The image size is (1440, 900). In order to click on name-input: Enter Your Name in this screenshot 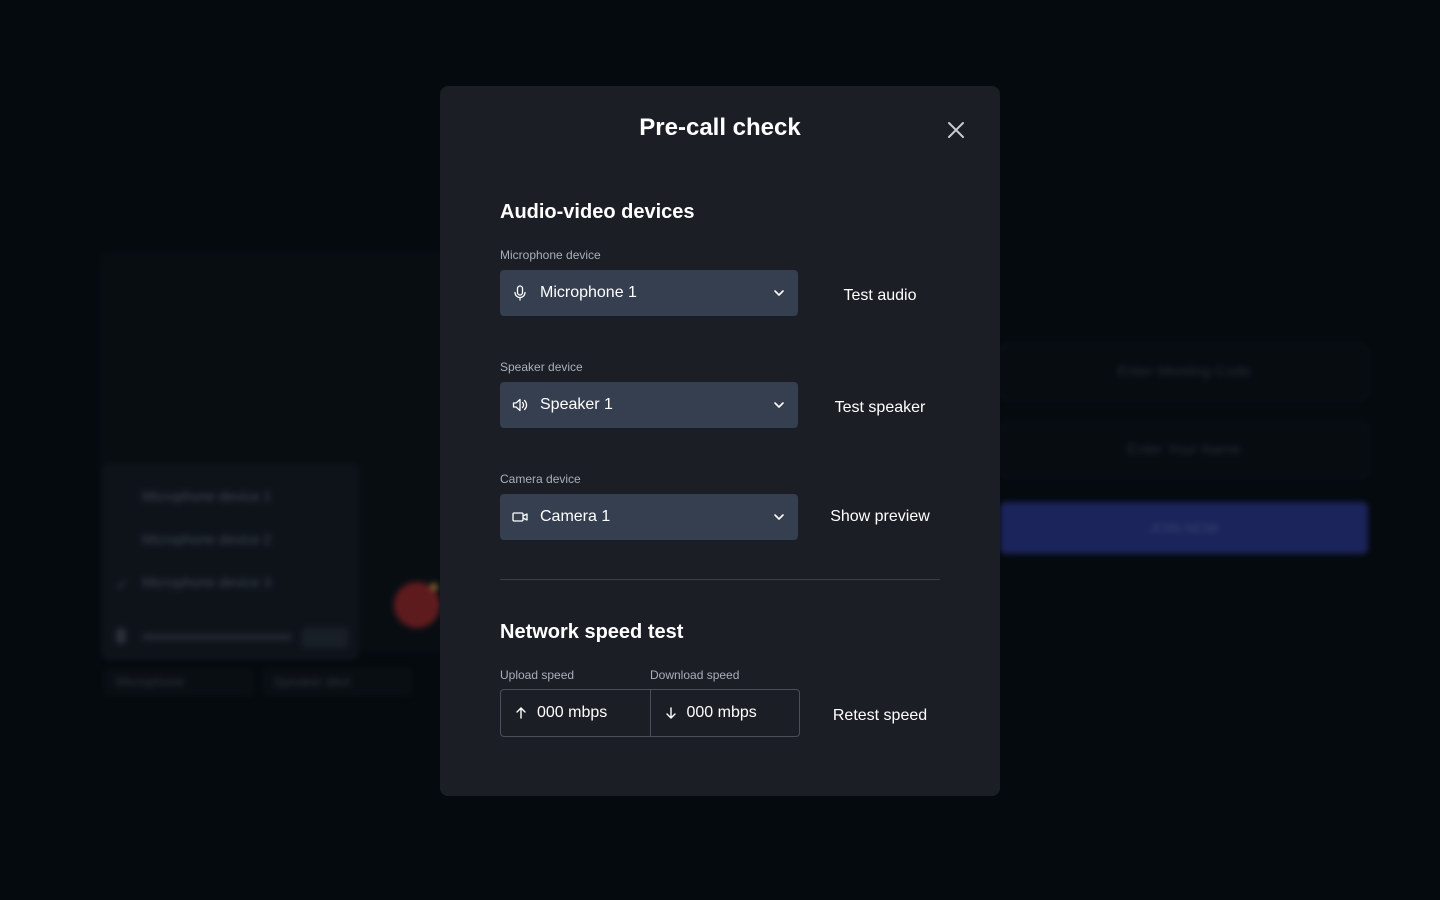, I will do `click(1184, 450)`.